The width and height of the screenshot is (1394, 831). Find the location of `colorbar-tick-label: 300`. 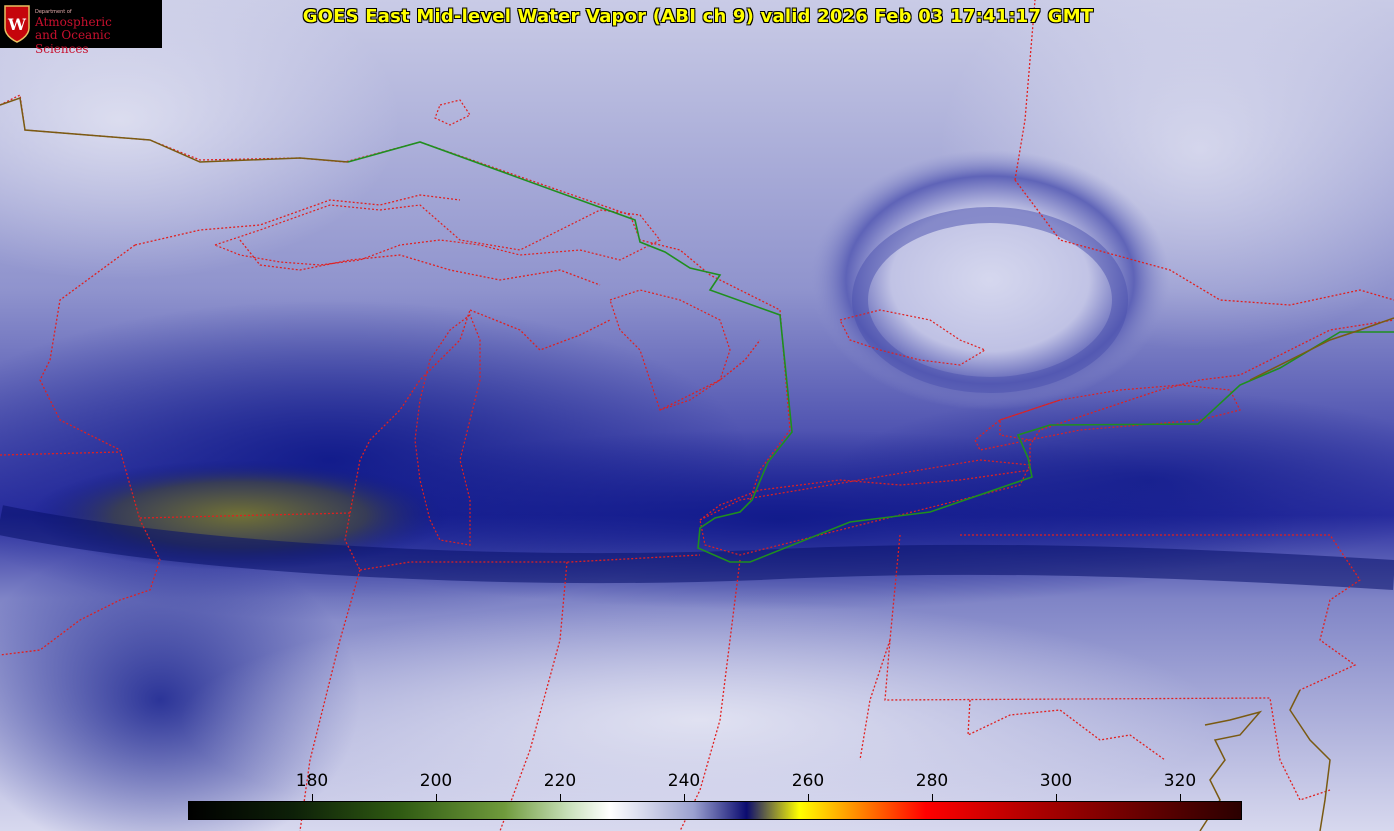

colorbar-tick-label: 300 is located at coordinates (1056, 781).